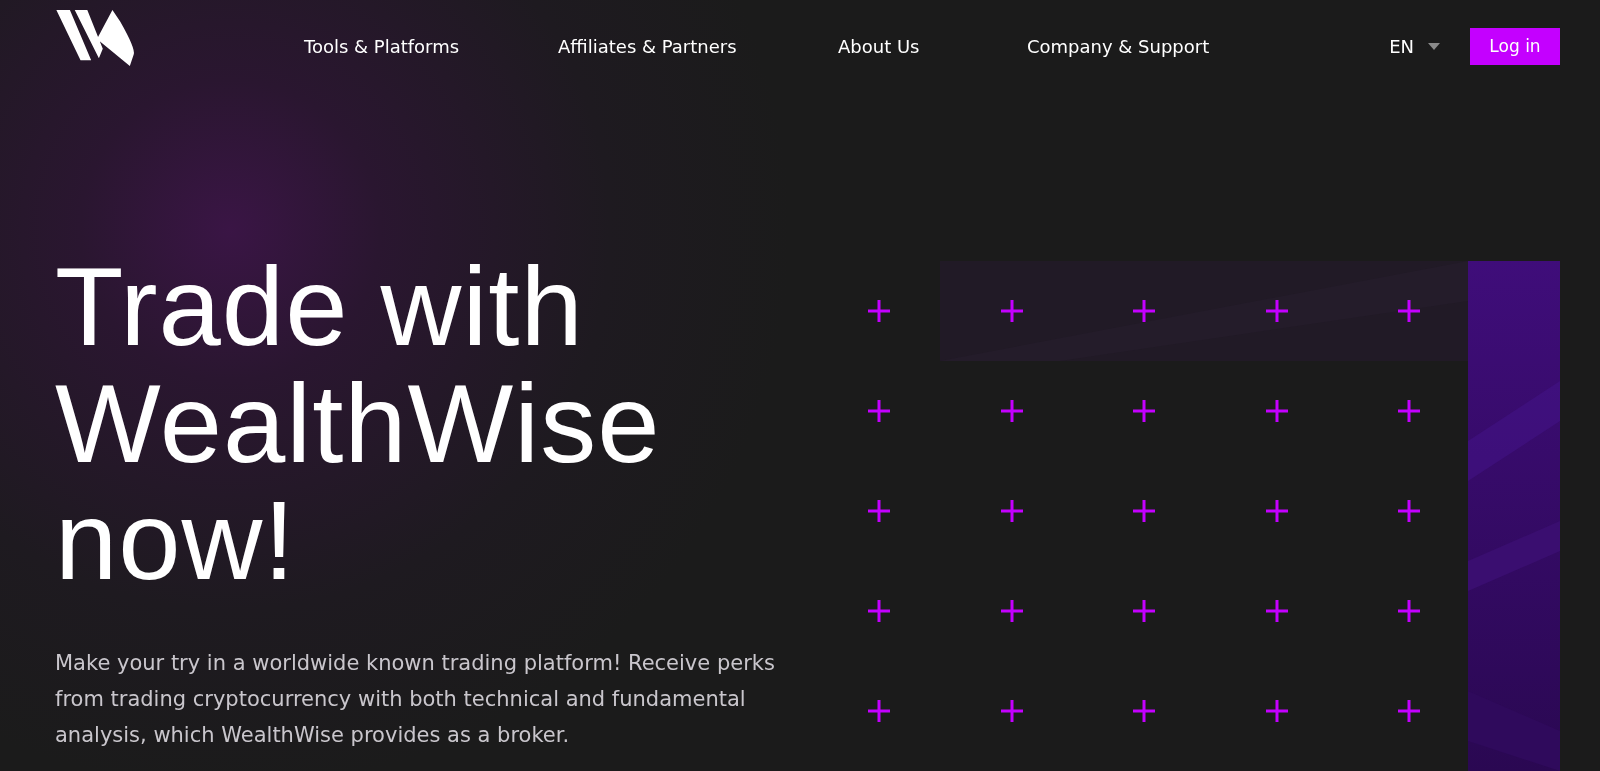 This screenshot has height=771, width=1600. What do you see at coordinates (932, 46) in the screenshot?
I see `nav-link: About Us` at bounding box center [932, 46].